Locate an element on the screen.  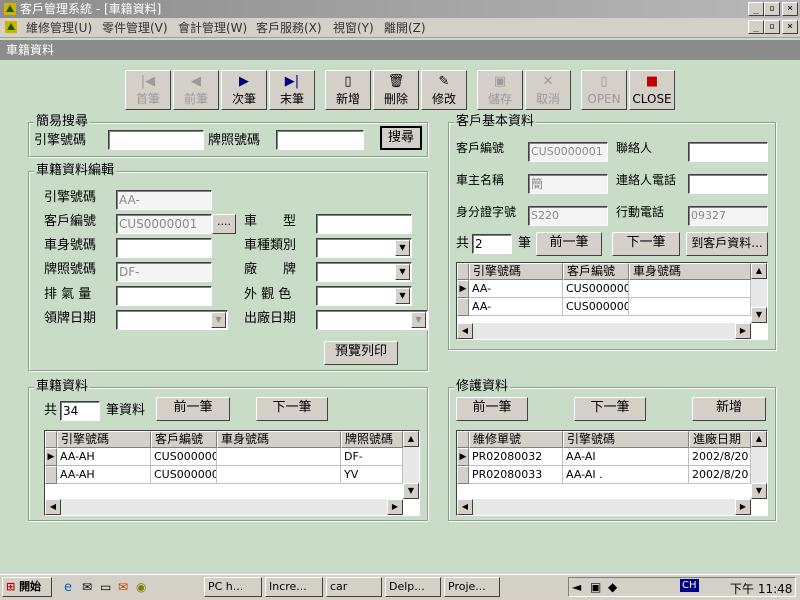
body-number-field is located at coordinates (164, 248).